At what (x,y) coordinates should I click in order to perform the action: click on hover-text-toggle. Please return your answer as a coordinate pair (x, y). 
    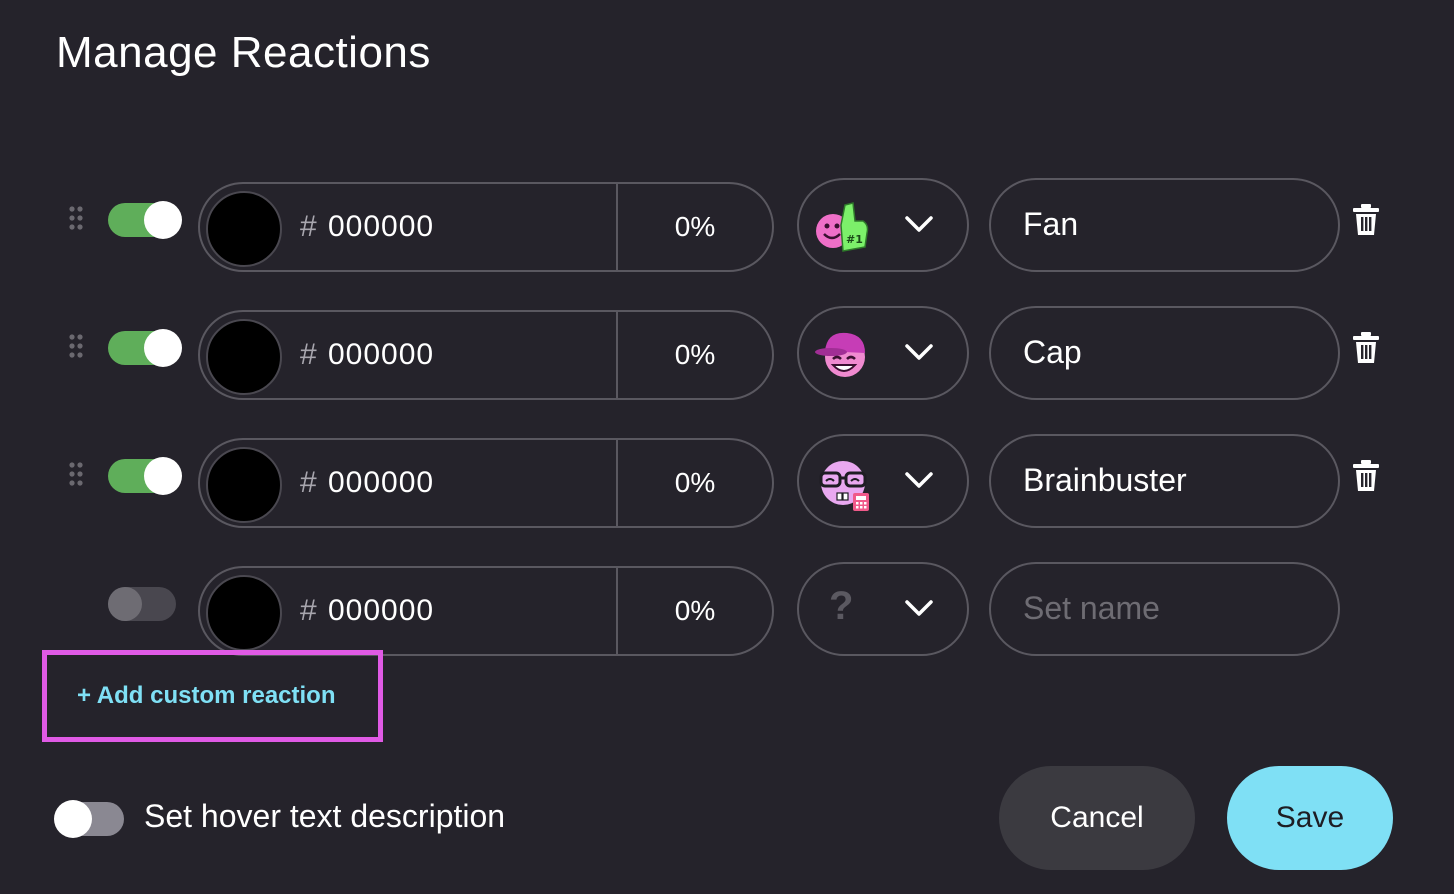
    Looking at the image, I should click on (89, 819).